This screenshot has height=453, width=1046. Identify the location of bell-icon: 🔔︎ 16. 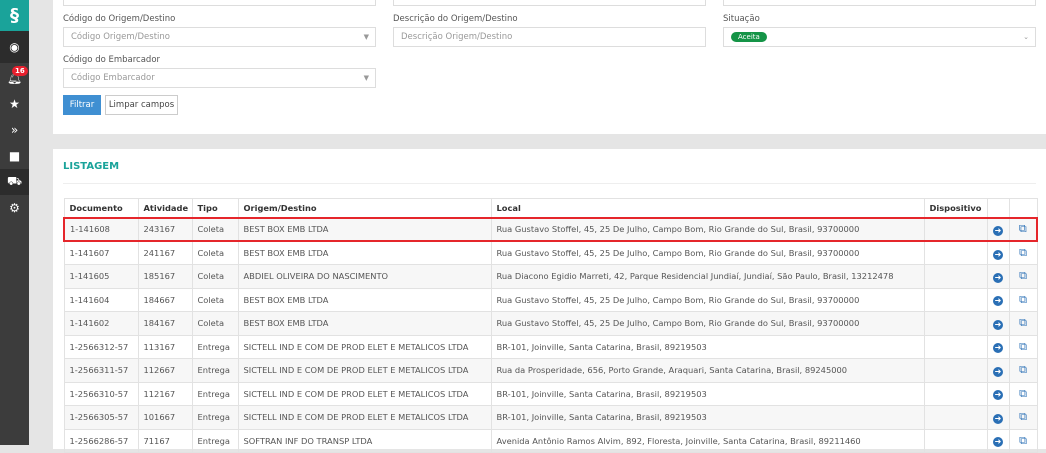
(14, 78).